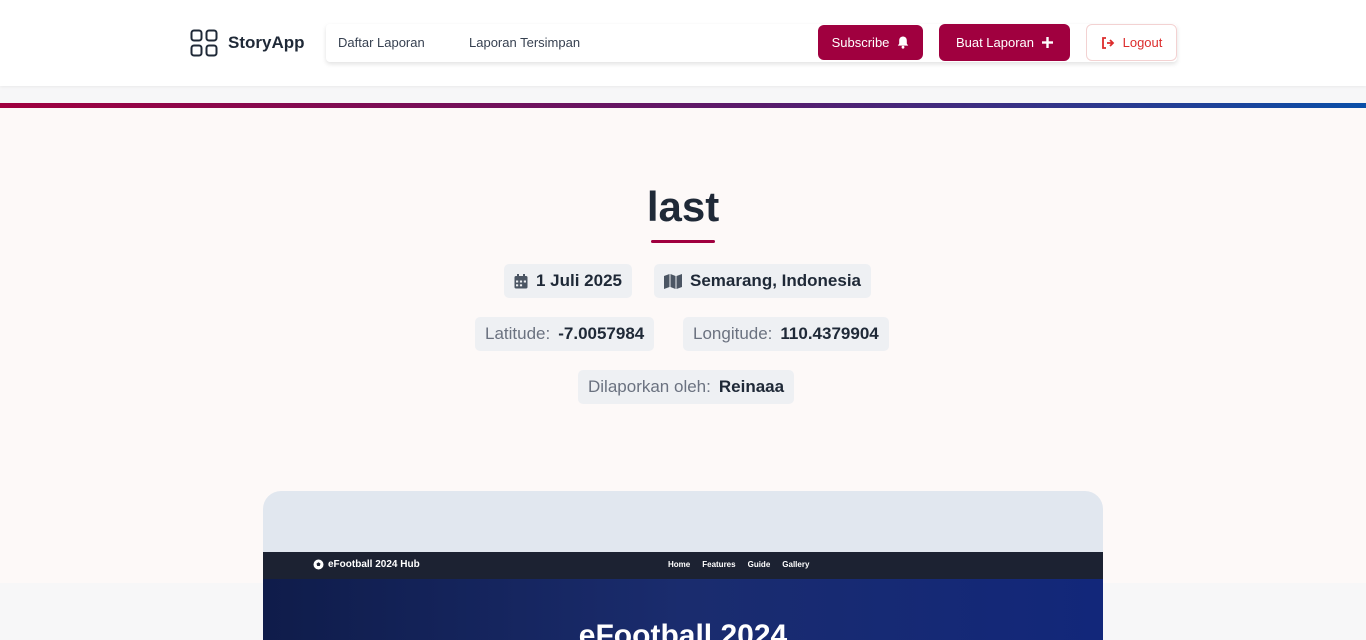  What do you see at coordinates (266, 42) in the screenshot?
I see `brand-name: StoryApp` at bounding box center [266, 42].